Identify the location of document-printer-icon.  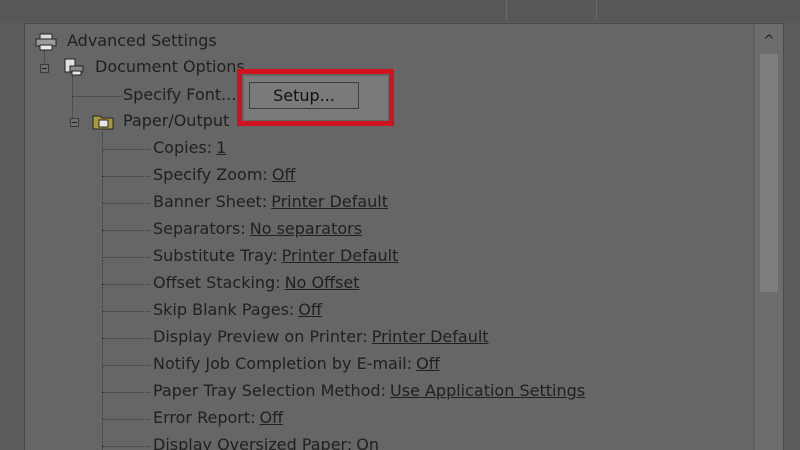
(74, 67).